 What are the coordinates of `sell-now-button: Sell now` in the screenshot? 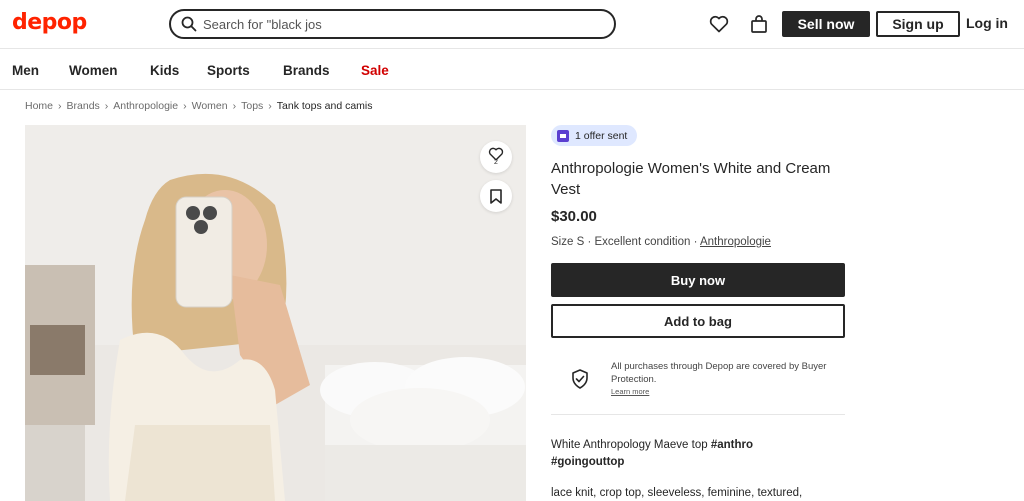 It's located at (826, 24).